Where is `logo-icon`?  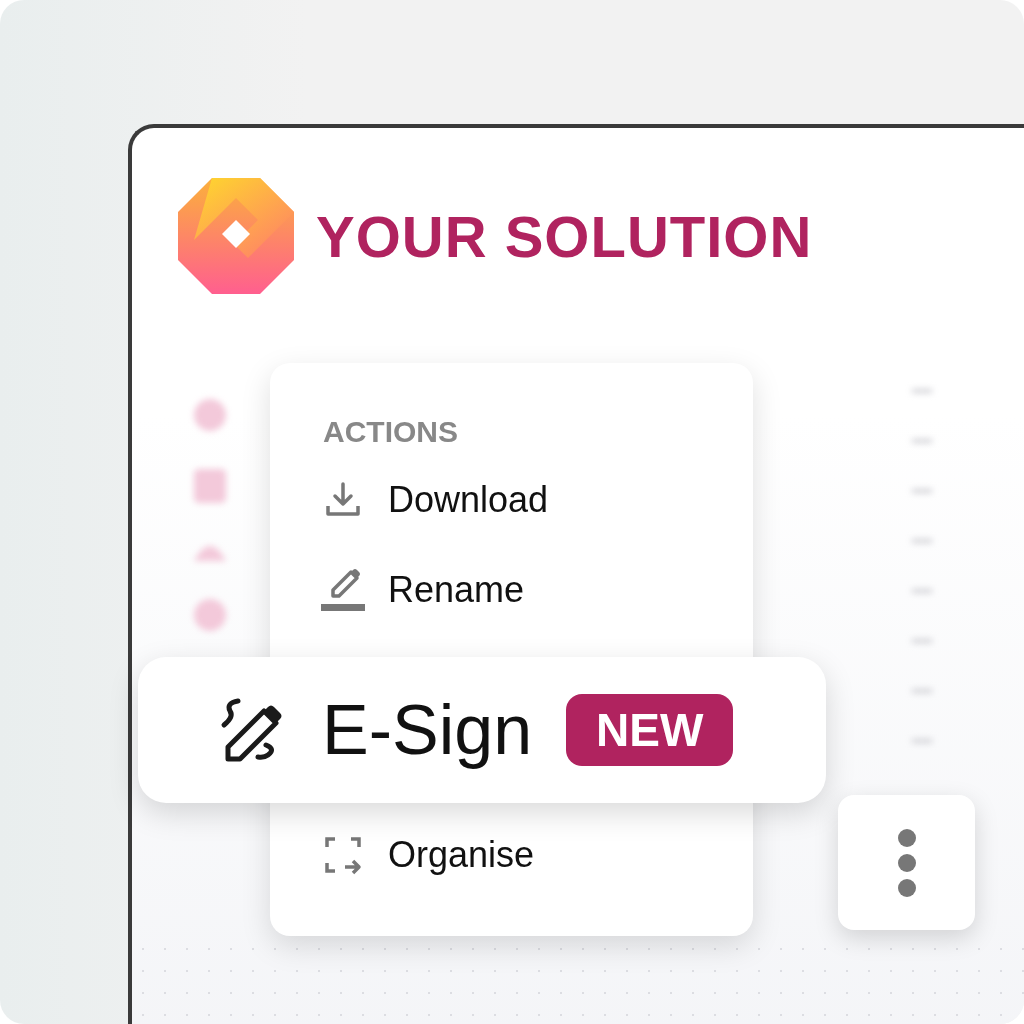 logo-icon is located at coordinates (236, 236).